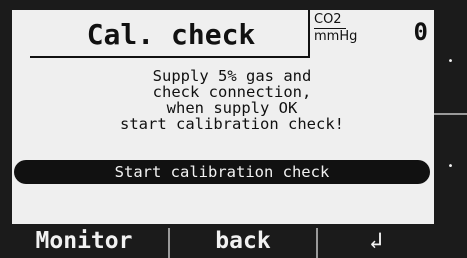 The image size is (467, 258). I want to click on parameter-unit: mmHg, so click(336, 36).